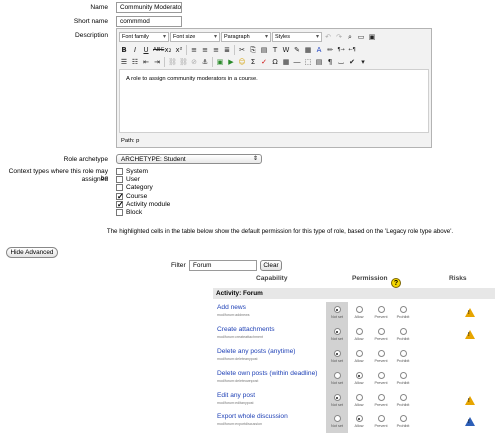 Image resolution: width=500 pixels, height=434 pixels. I want to click on paste-text-icon: T, so click(275, 50).